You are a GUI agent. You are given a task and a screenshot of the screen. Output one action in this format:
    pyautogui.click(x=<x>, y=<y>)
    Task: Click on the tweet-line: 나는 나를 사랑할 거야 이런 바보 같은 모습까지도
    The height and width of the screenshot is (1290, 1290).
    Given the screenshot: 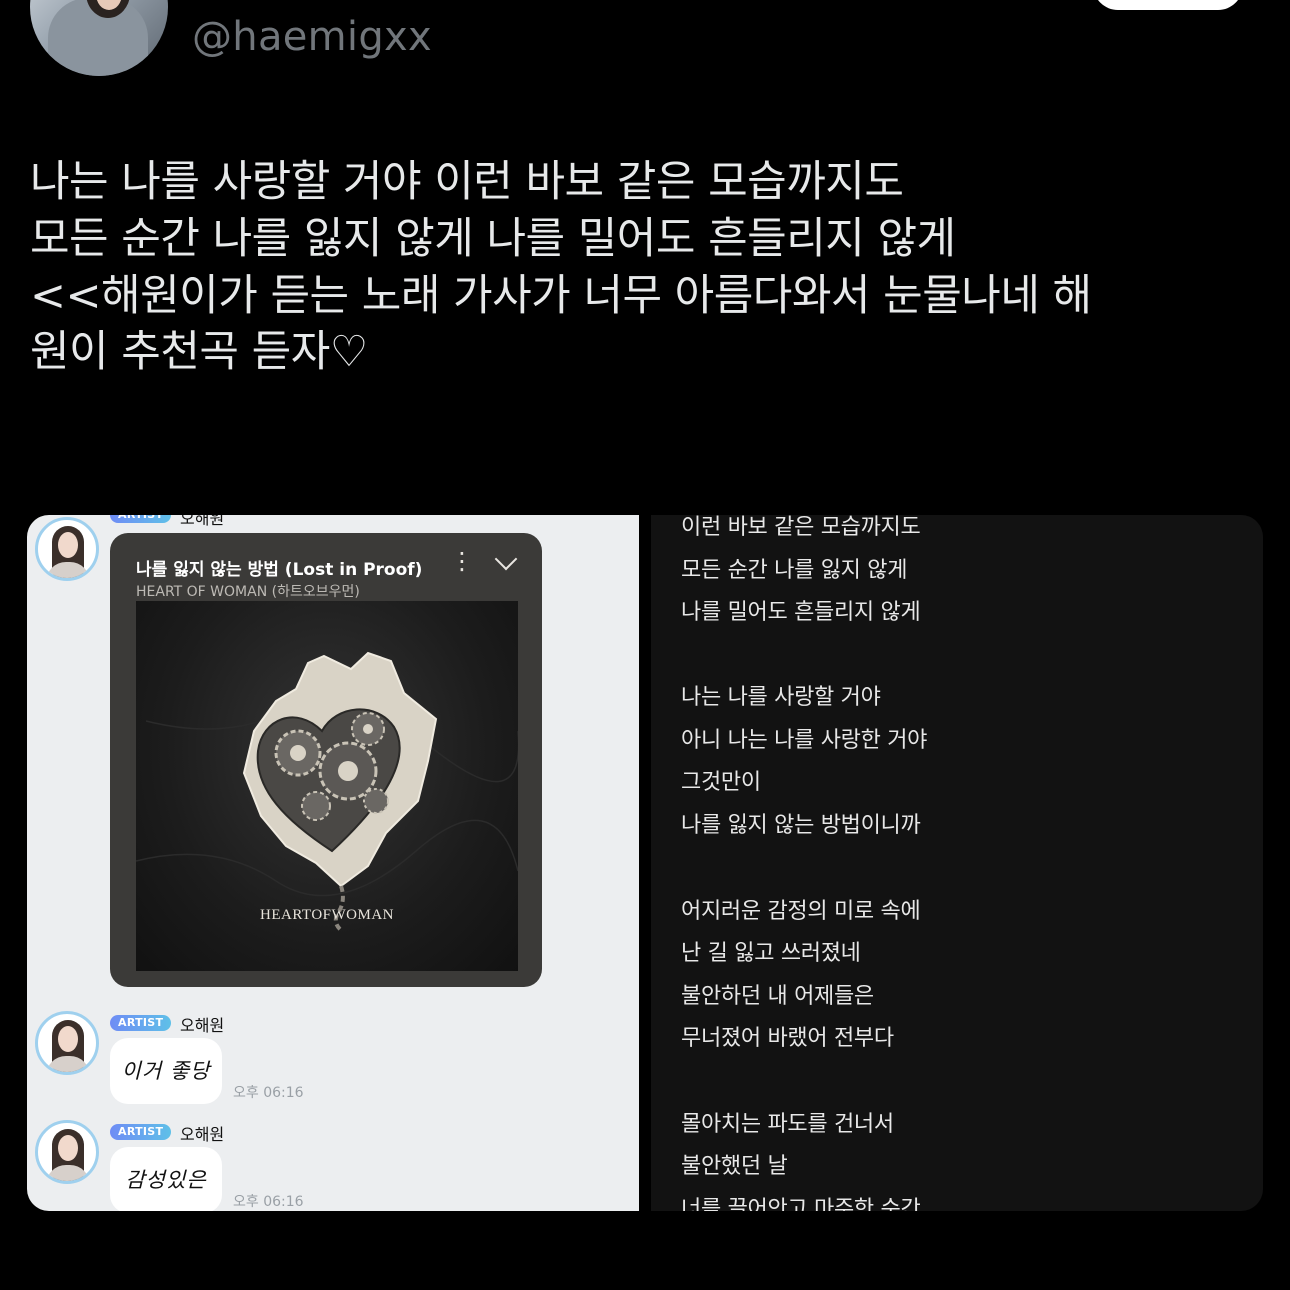 What is the action you would take?
    pyautogui.click(x=467, y=182)
    